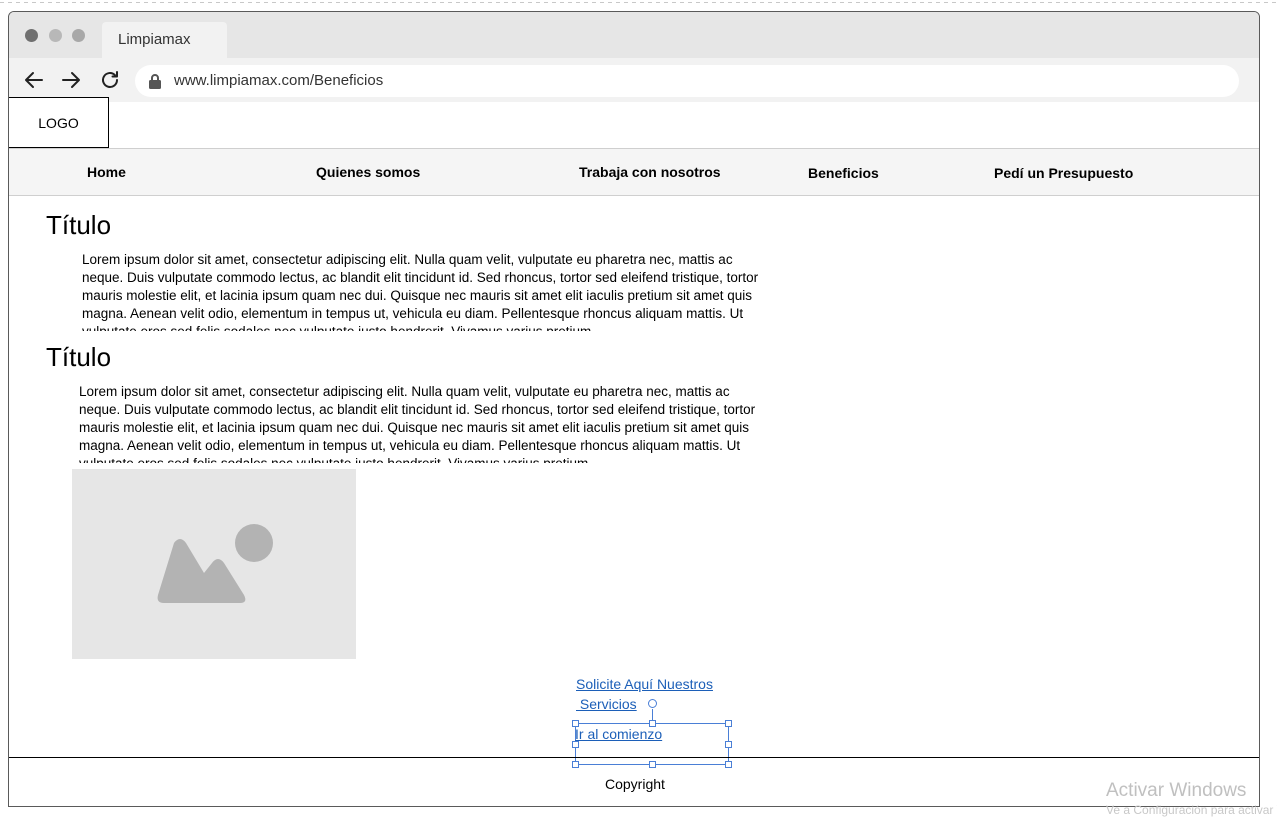  What do you see at coordinates (71, 80) in the screenshot?
I see `forward-icon` at bounding box center [71, 80].